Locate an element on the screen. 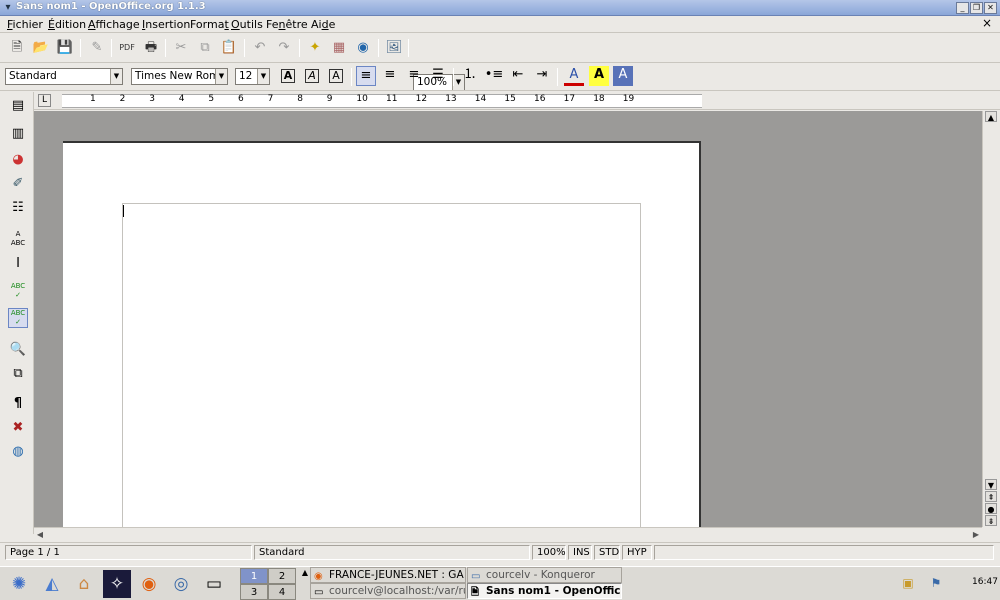  italic-button: A is located at coordinates (312, 76).